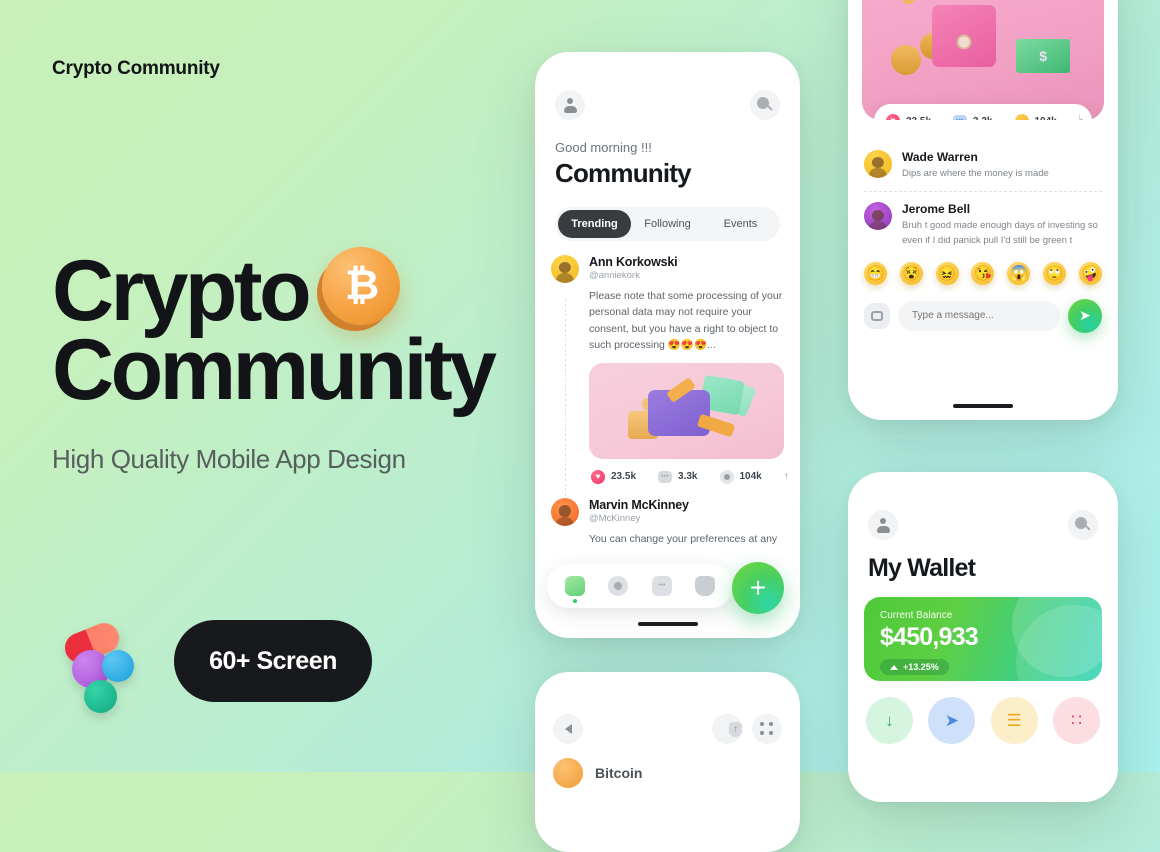  Describe the element at coordinates (983, 60) in the screenshot. I see `hero-image: 23.5k 3.3k 104k` at that location.